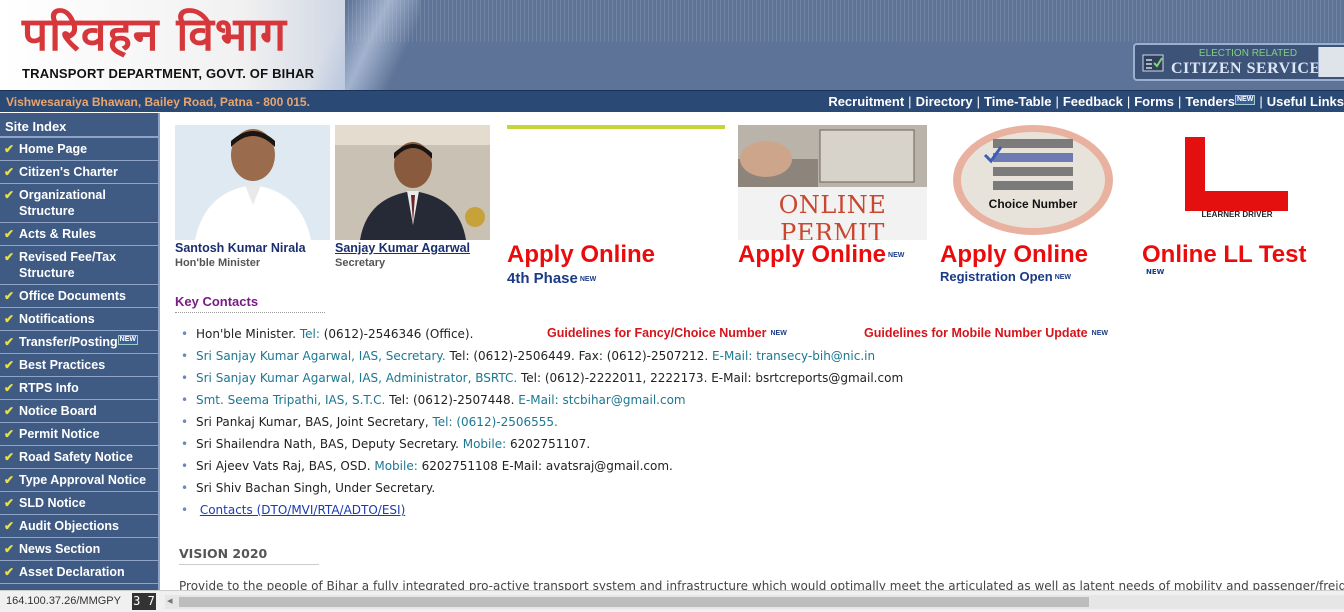 This screenshot has height=612, width=1344. Describe the element at coordinates (79, 526) in the screenshot. I see `sidebar-item-audit-objections: ✔ Audit Objections` at that location.